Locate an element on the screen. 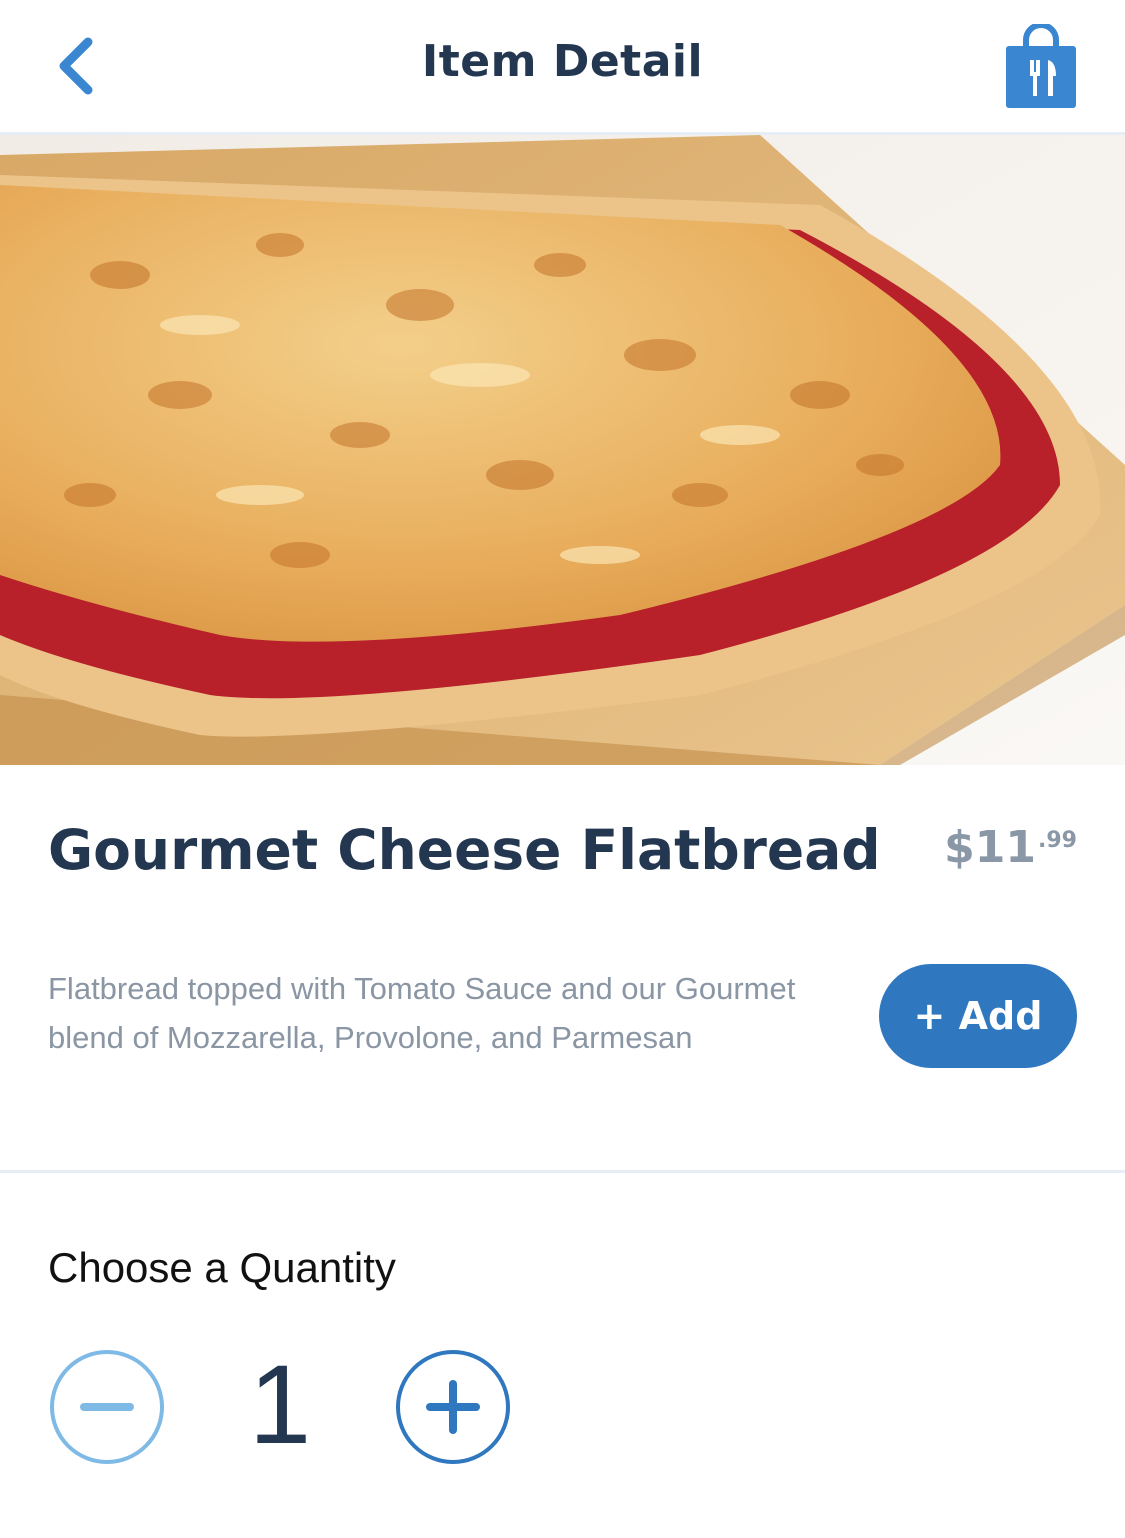  add-button: + Add is located at coordinates (978, 1016).